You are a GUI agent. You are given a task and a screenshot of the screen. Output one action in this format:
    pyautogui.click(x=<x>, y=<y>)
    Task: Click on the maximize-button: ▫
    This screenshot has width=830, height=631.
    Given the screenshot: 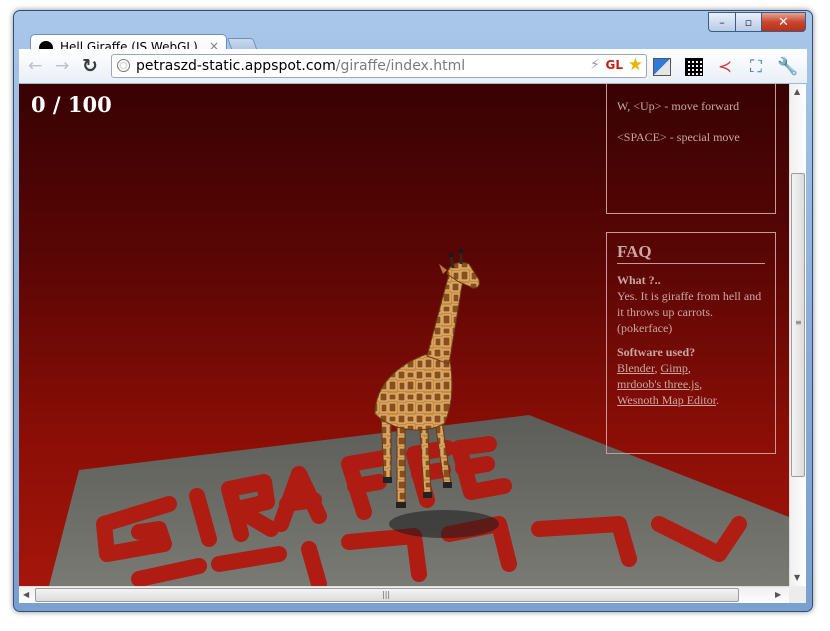 What is the action you would take?
    pyautogui.click(x=749, y=22)
    